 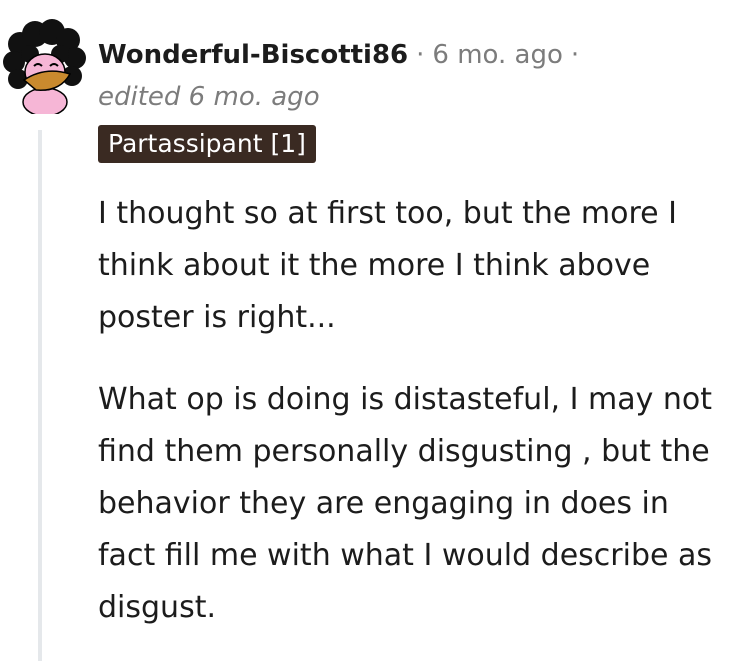 What do you see at coordinates (209, 97) in the screenshot?
I see `edited-label: edited 6 mo. ago` at bounding box center [209, 97].